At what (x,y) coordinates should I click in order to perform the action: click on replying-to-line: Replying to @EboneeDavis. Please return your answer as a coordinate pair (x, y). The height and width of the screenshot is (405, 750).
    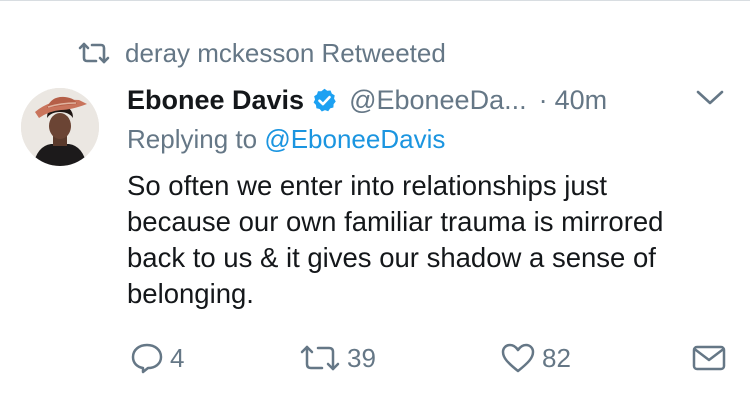
    Looking at the image, I should click on (286, 139).